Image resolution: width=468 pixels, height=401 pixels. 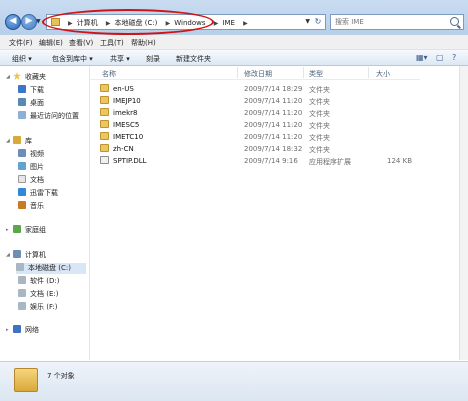 What do you see at coordinates (29, 255) in the screenshot?
I see `sidebar-item-computer: 计算机` at bounding box center [29, 255].